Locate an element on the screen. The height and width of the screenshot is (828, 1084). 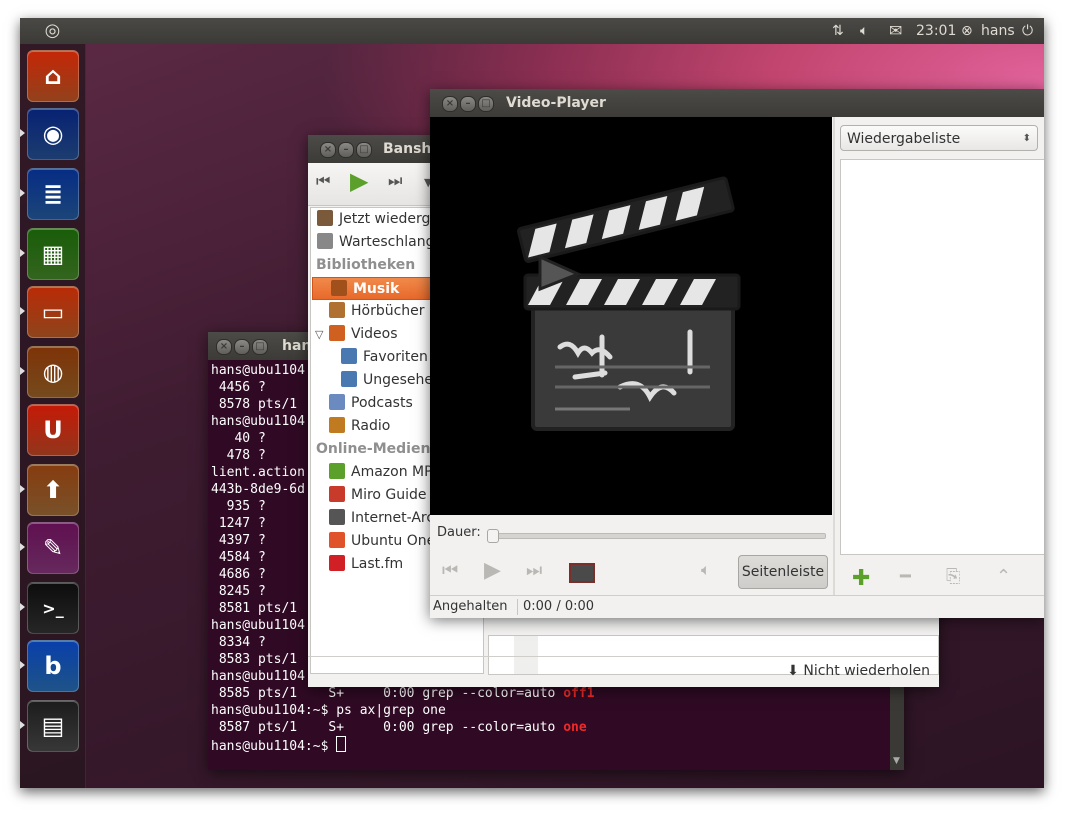
repeat-label: Nicht wiederholen is located at coordinates (866, 671).